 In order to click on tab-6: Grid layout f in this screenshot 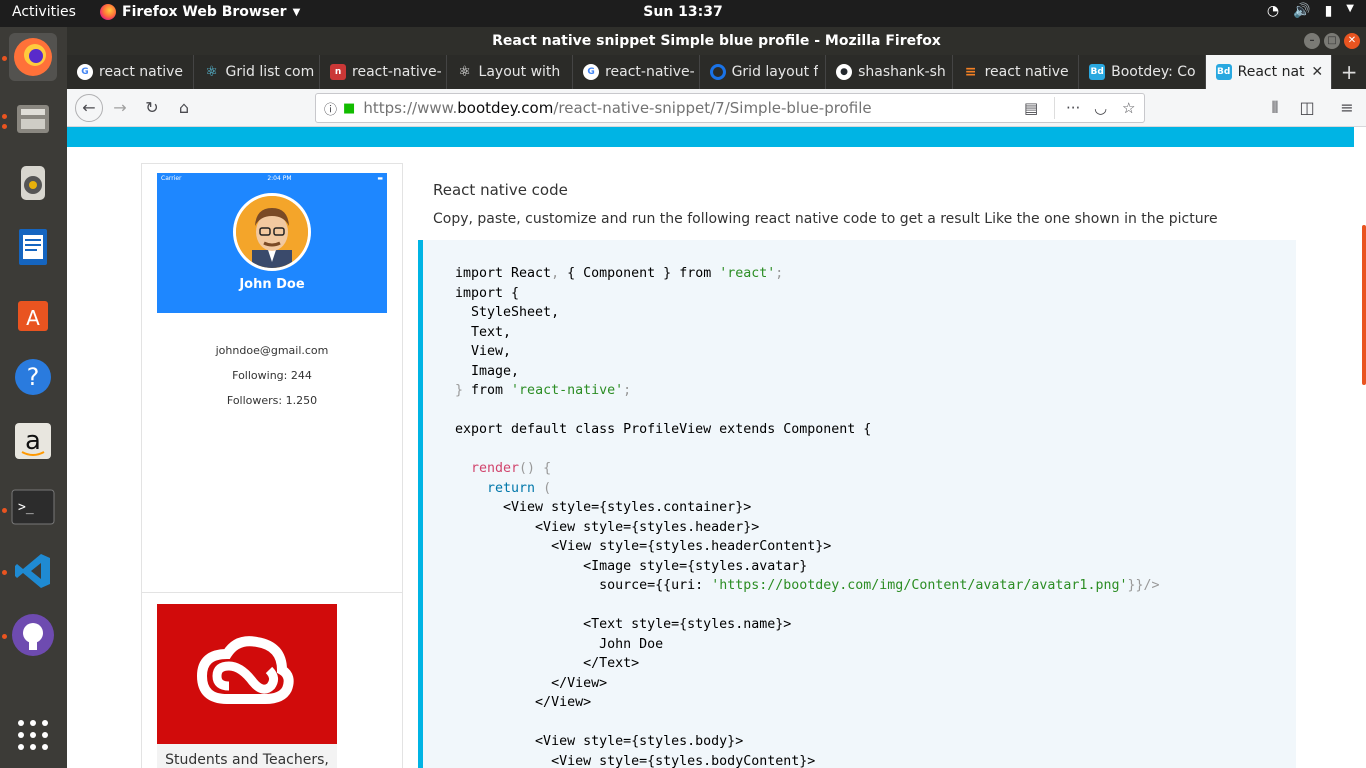, I will do `click(763, 72)`.